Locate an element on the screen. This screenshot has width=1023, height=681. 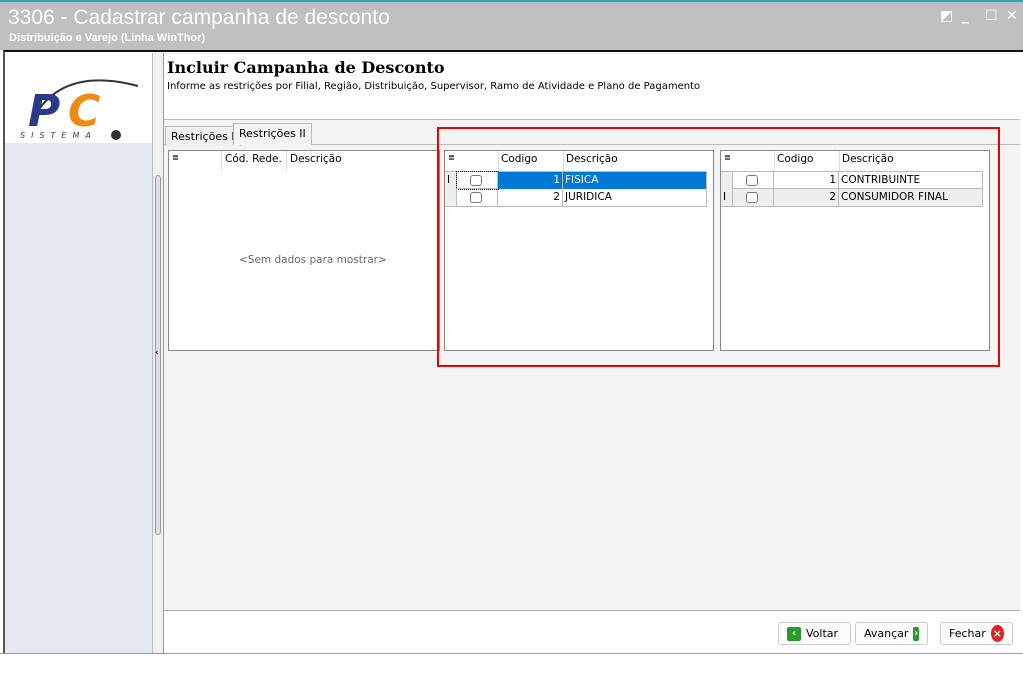
empty-message: <Sem dados para mostrar> is located at coordinates (313, 260).